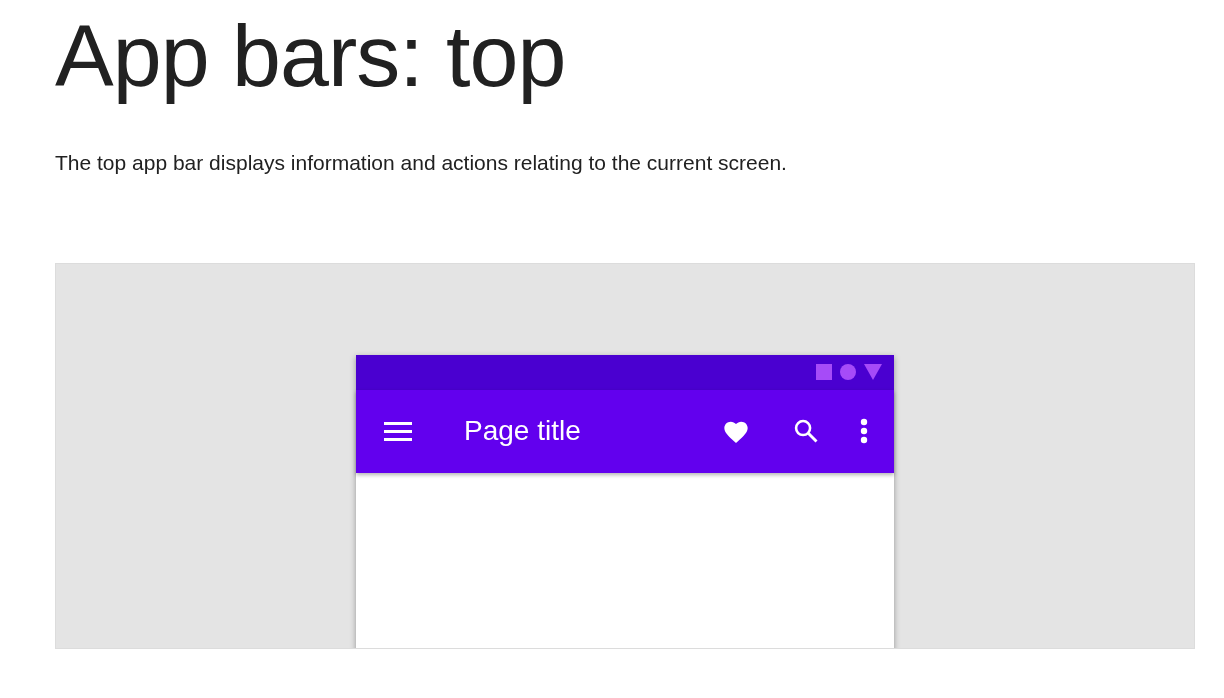 The image size is (1224, 698). What do you see at coordinates (824, 372) in the screenshot?
I see `square-icon` at bounding box center [824, 372].